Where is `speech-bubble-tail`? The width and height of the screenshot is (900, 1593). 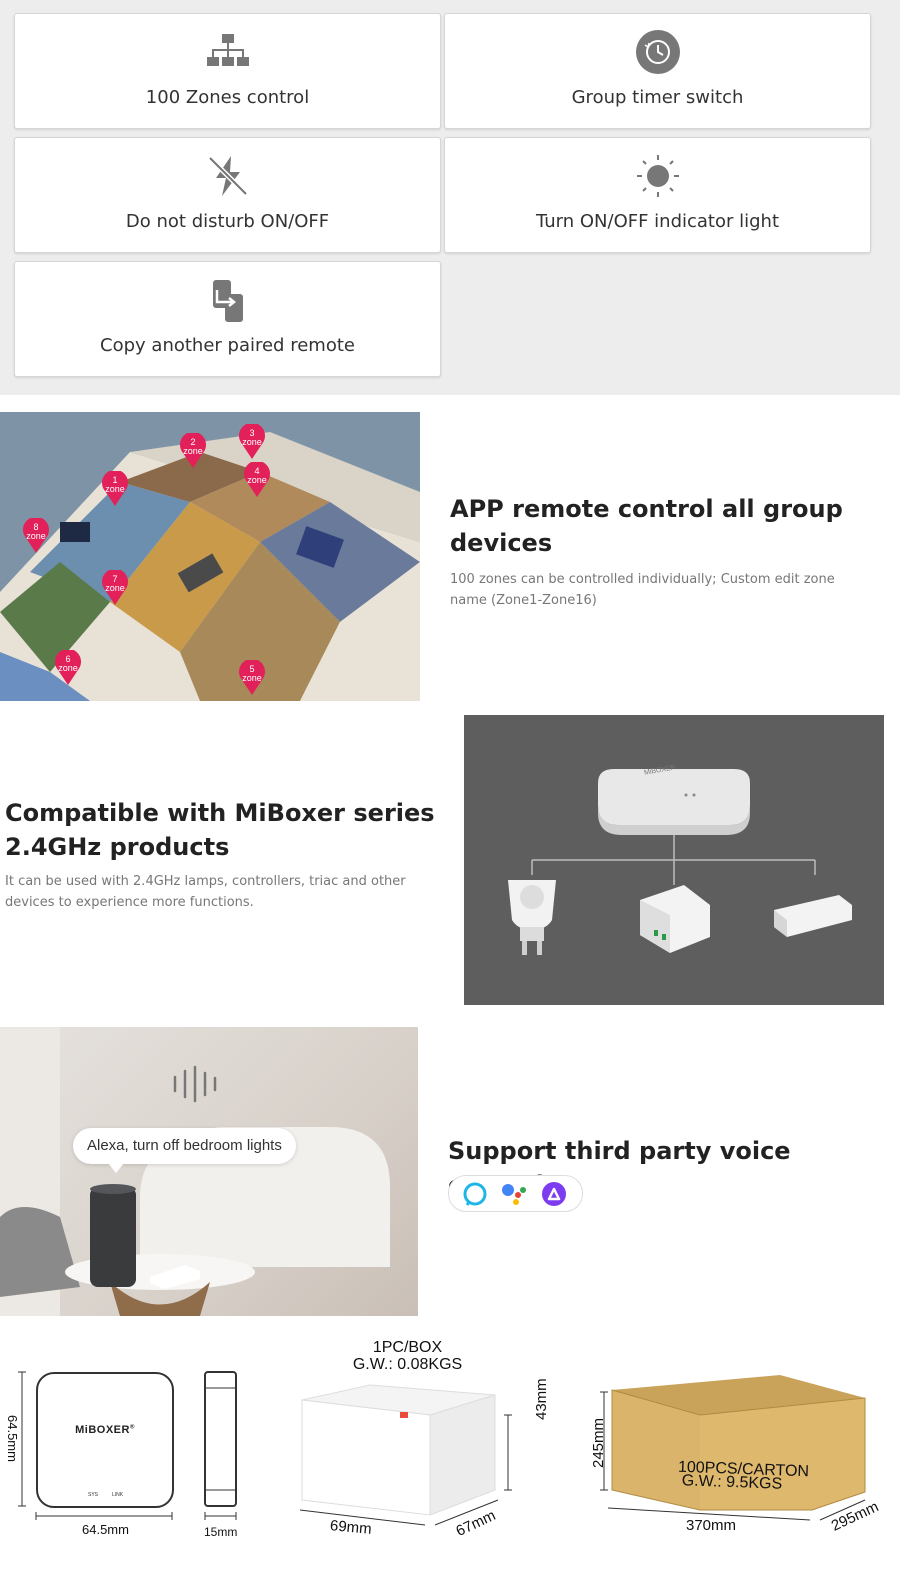
speech-bubble-tail is located at coordinates (116, 1168).